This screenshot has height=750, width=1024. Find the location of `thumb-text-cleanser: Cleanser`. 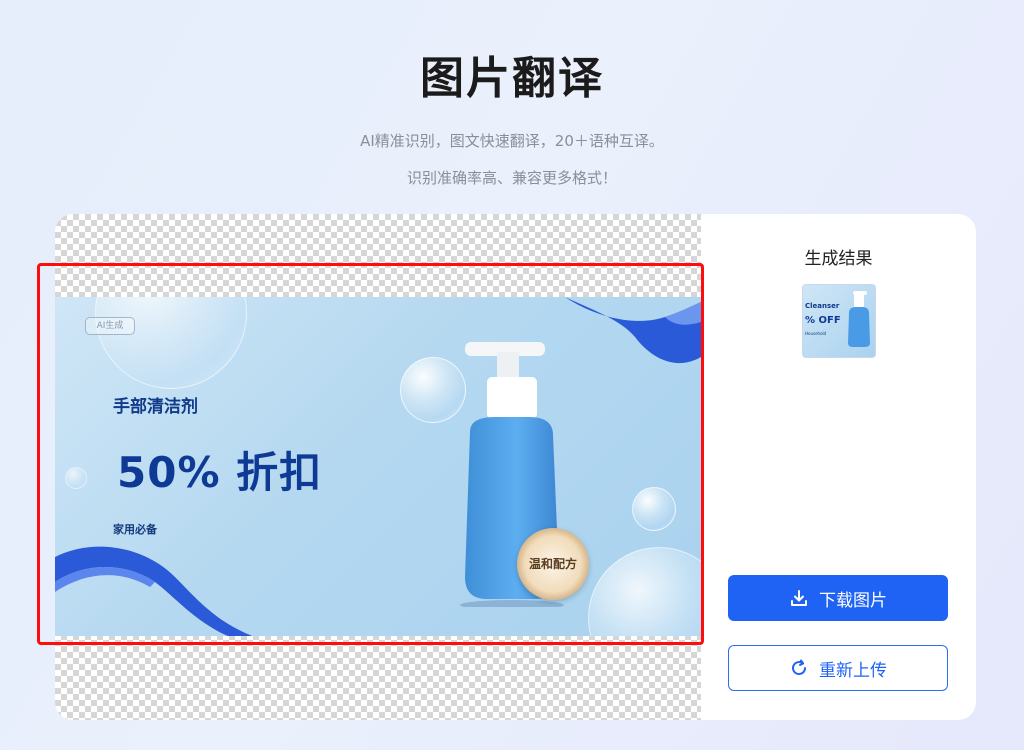

thumb-text-cleanser: Cleanser is located at coordinates (822, 306).